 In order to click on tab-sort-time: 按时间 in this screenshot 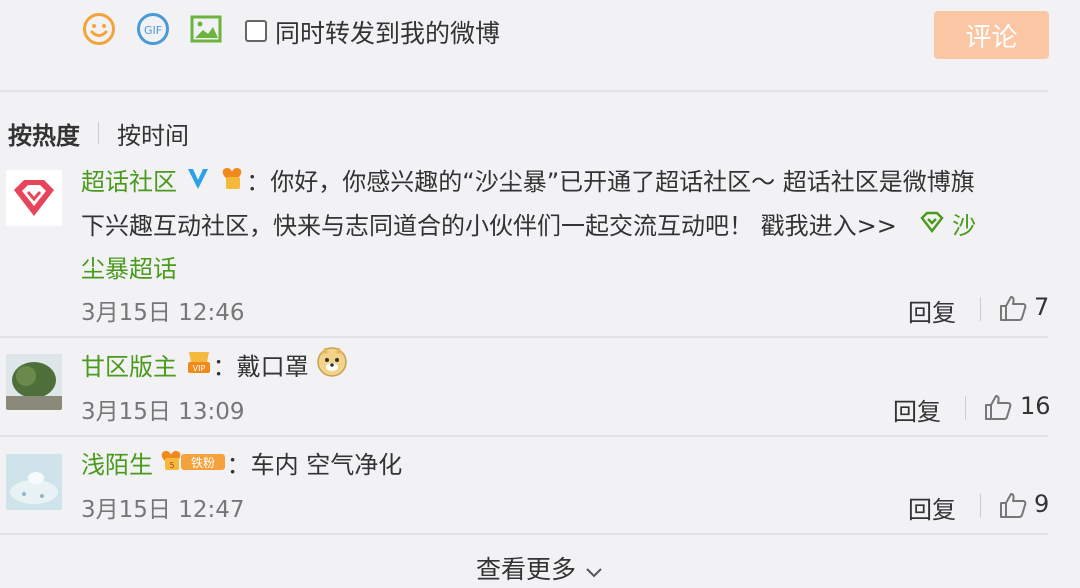, I will do `click(153, 133)`.